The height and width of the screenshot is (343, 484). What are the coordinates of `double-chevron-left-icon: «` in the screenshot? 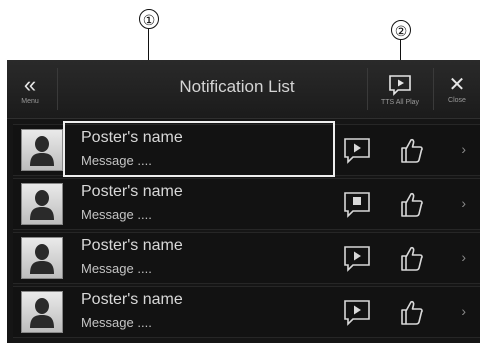 It's located at (30, 84).